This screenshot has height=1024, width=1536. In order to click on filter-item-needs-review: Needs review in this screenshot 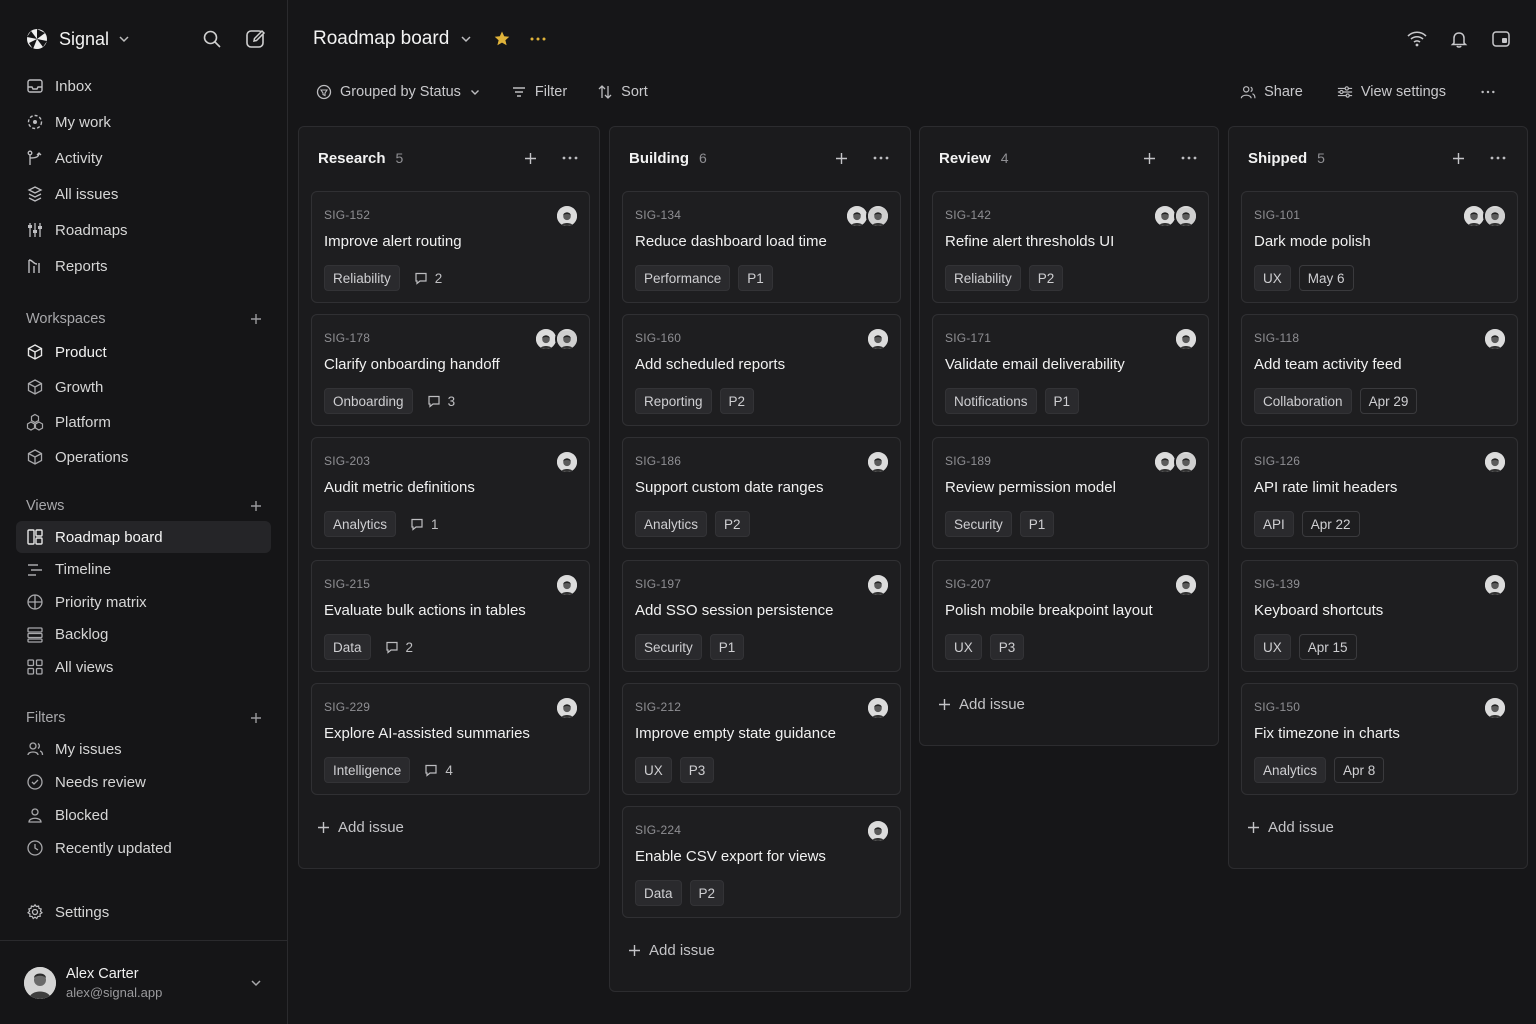, I will do `click(143, 782)`.